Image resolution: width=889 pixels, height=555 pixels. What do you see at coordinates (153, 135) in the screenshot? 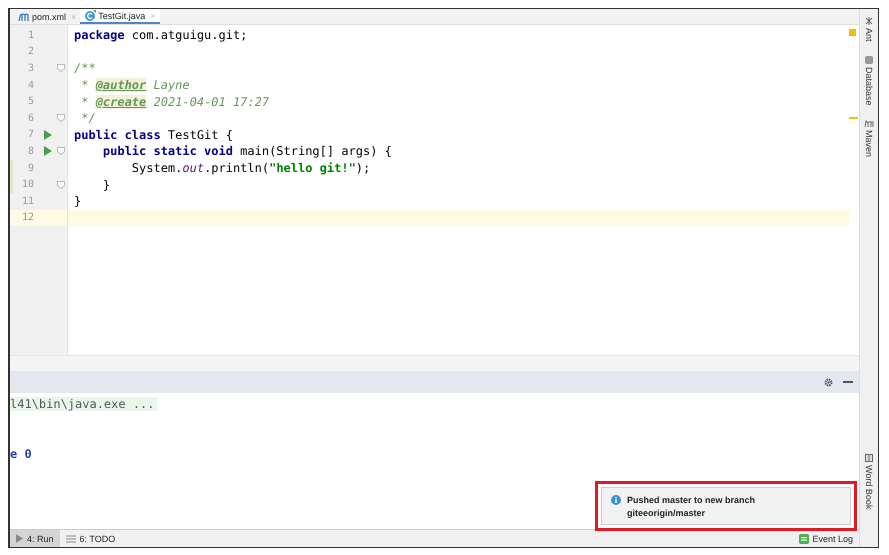
I see `code-line: public class TestGit {` at bounding box center [153, 135].